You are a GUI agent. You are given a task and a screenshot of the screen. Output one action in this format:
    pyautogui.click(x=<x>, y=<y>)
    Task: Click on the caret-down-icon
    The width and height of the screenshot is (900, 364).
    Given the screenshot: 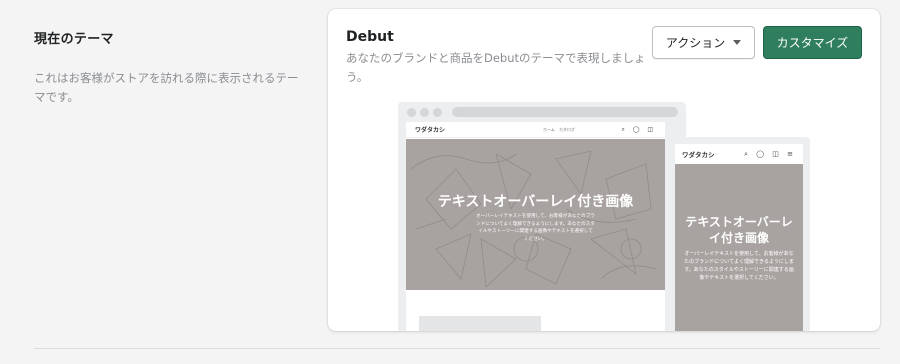 What is the action you would take?
    pyautogui.click(x=737, y=42)
    